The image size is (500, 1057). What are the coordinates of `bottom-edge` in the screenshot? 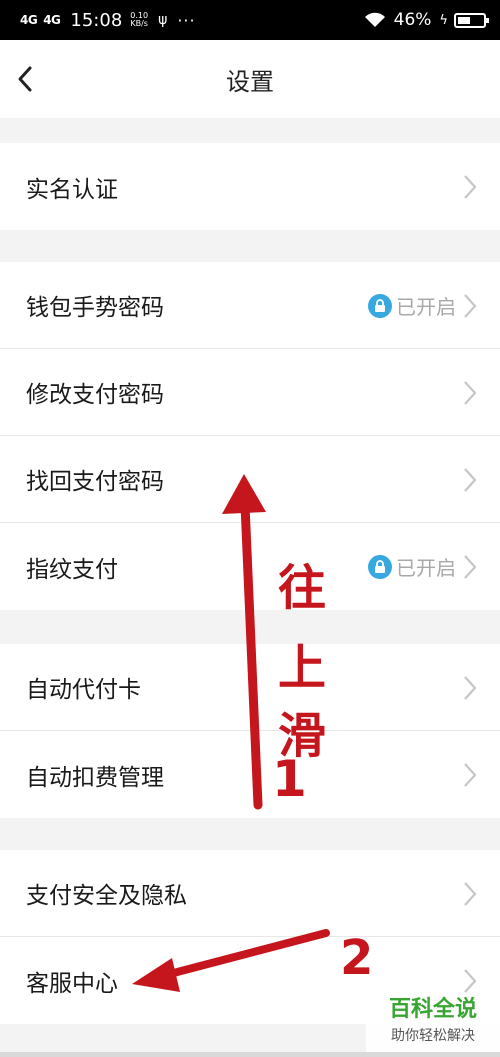 It's located at (250, 1054).